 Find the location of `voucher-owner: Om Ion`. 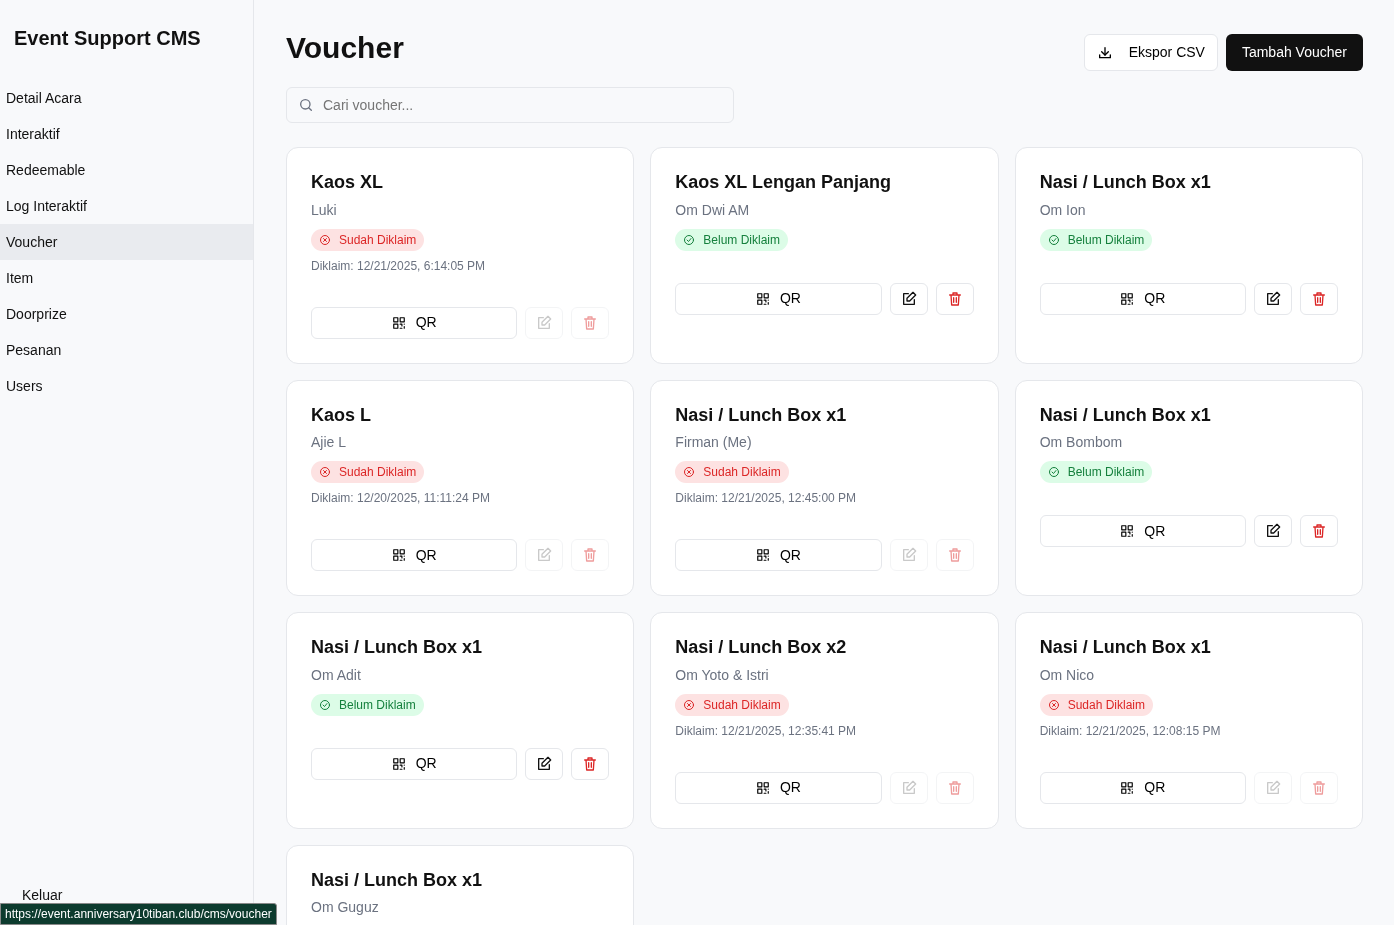

voucher-owner: Om Ion is located at coordinates (1063, 210).